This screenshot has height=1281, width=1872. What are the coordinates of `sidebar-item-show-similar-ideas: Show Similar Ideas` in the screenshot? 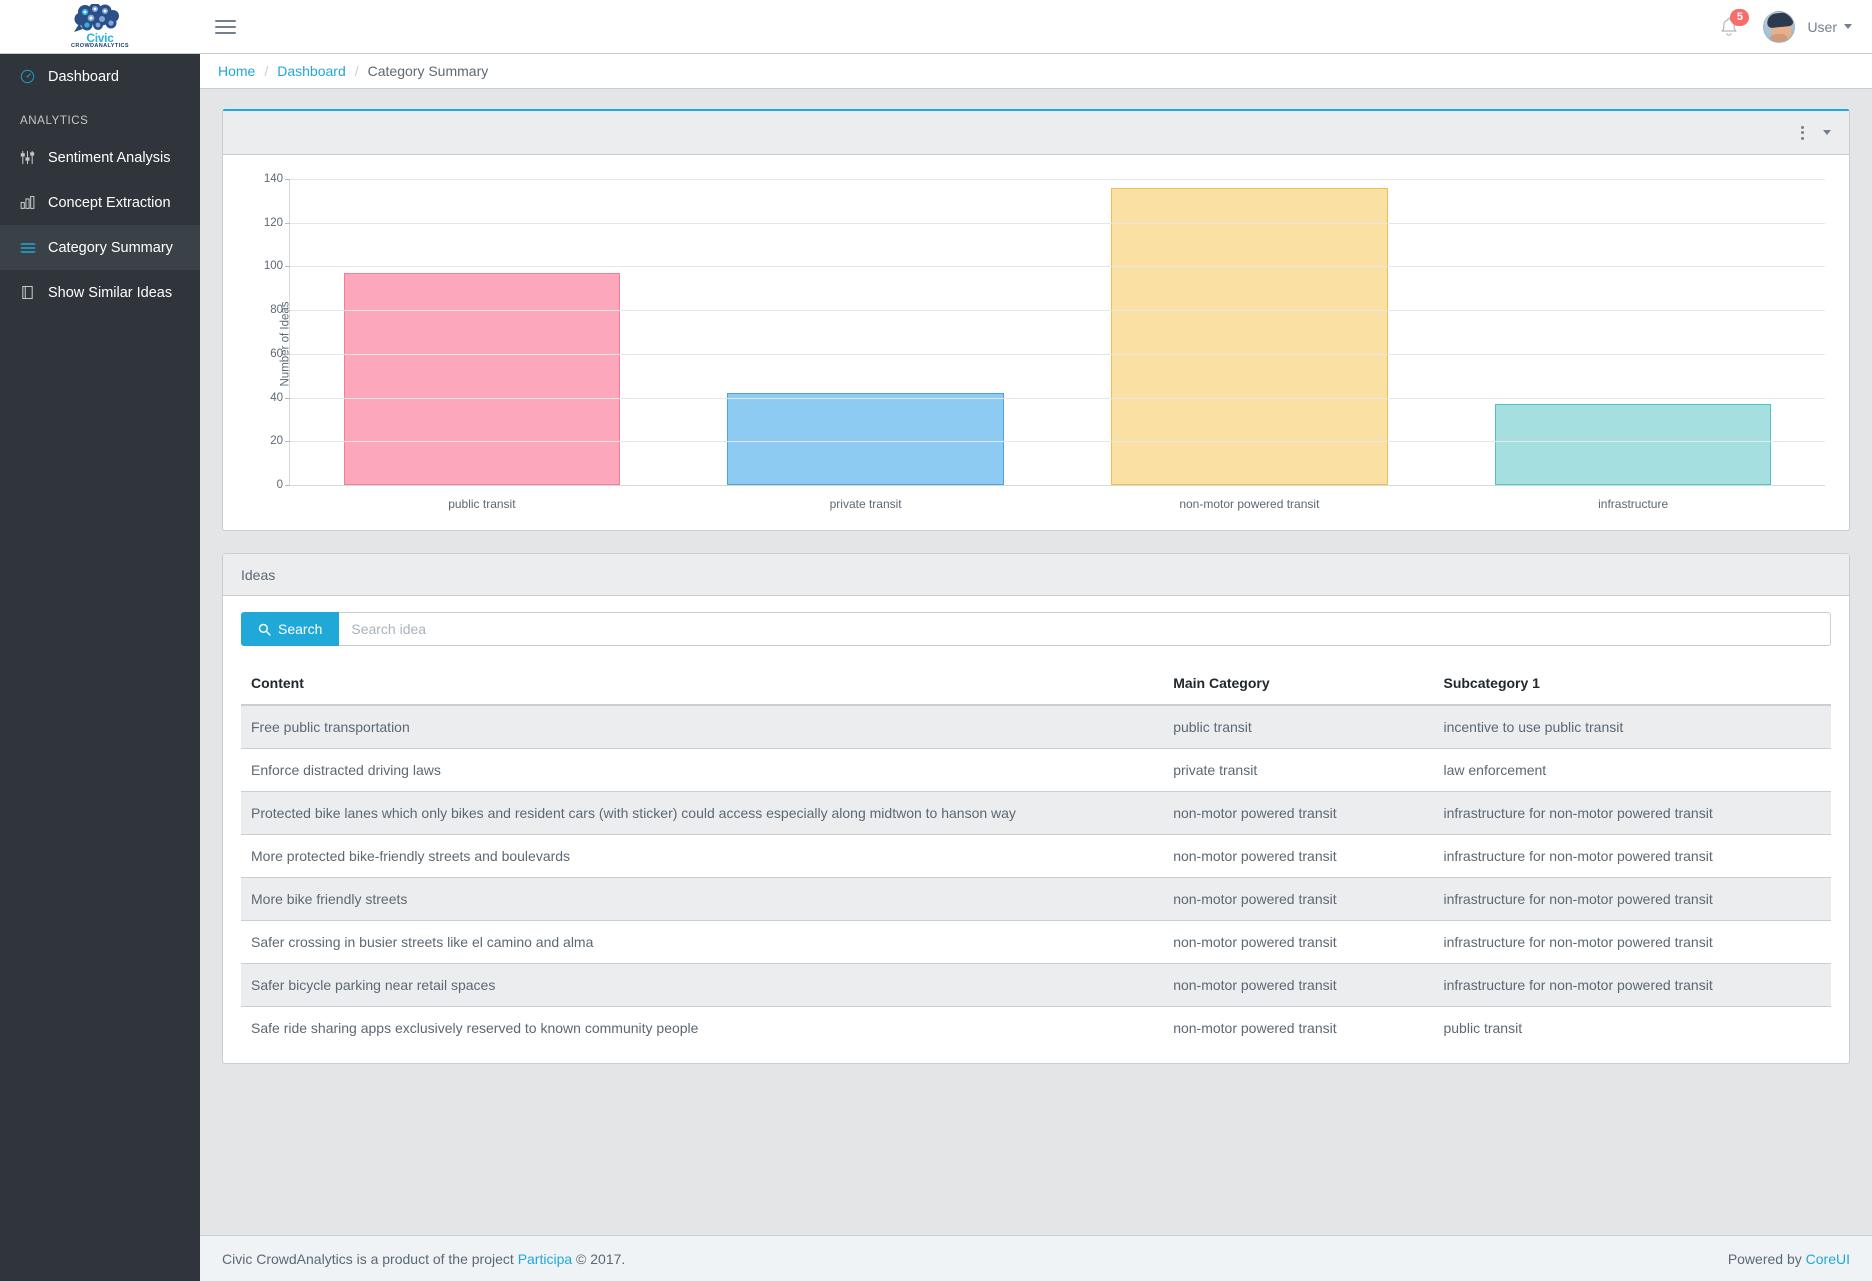 It's located at (100, 292).